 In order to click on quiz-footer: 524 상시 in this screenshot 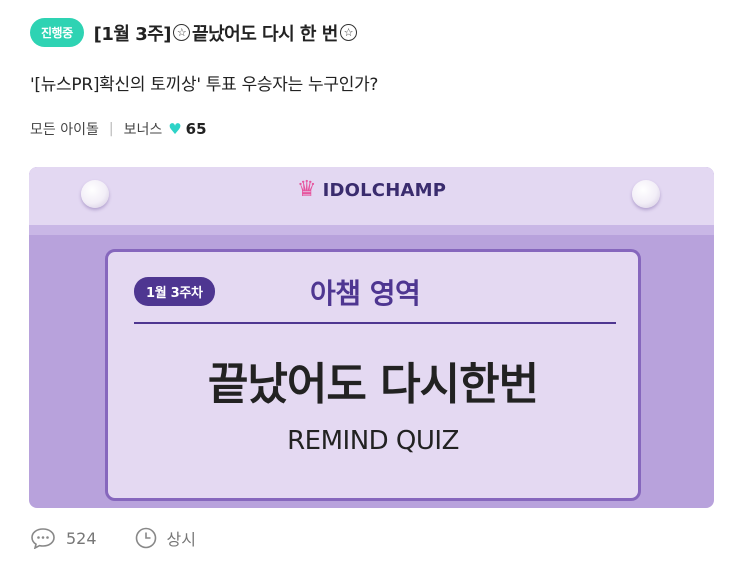, I will do `click(113, 538)`.